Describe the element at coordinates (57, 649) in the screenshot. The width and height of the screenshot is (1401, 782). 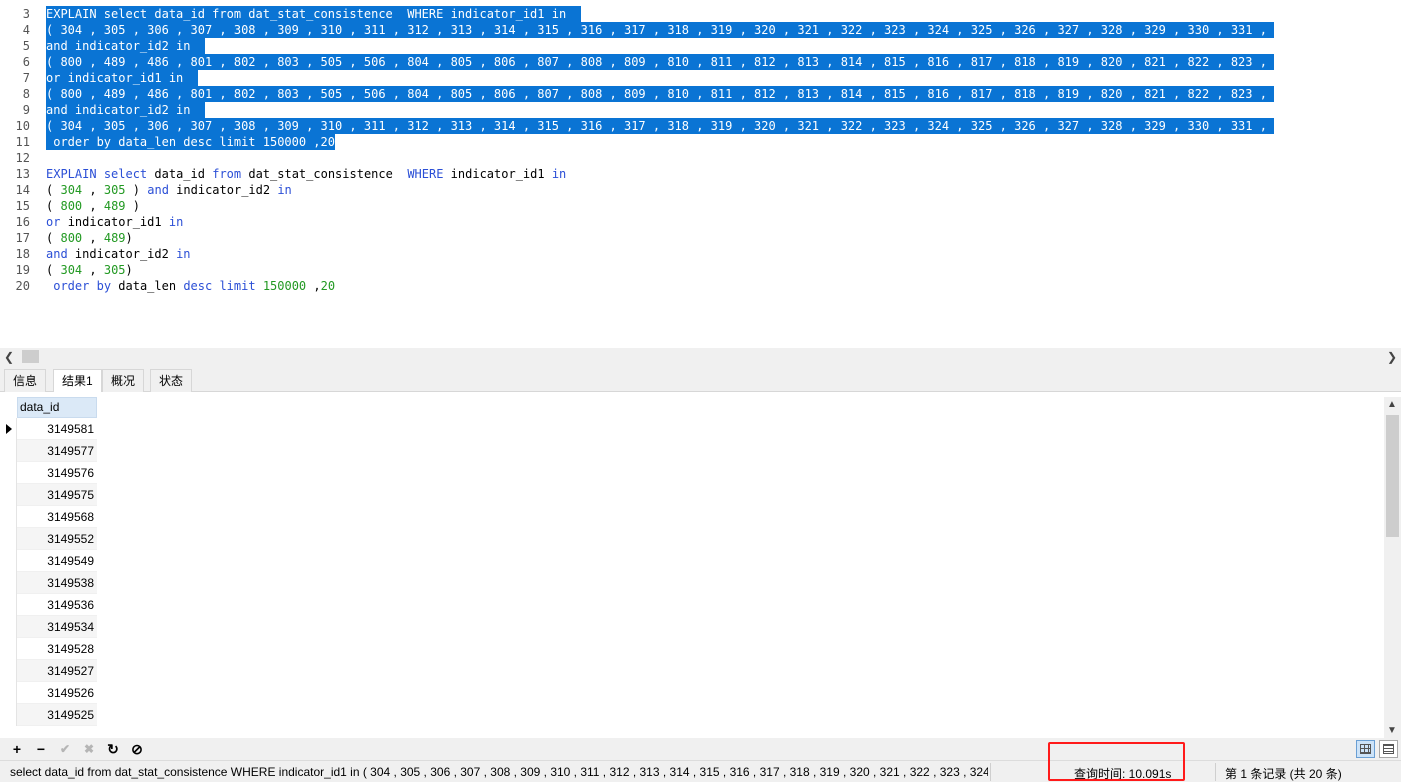
I see `grid-cell: 3149528` at that location.